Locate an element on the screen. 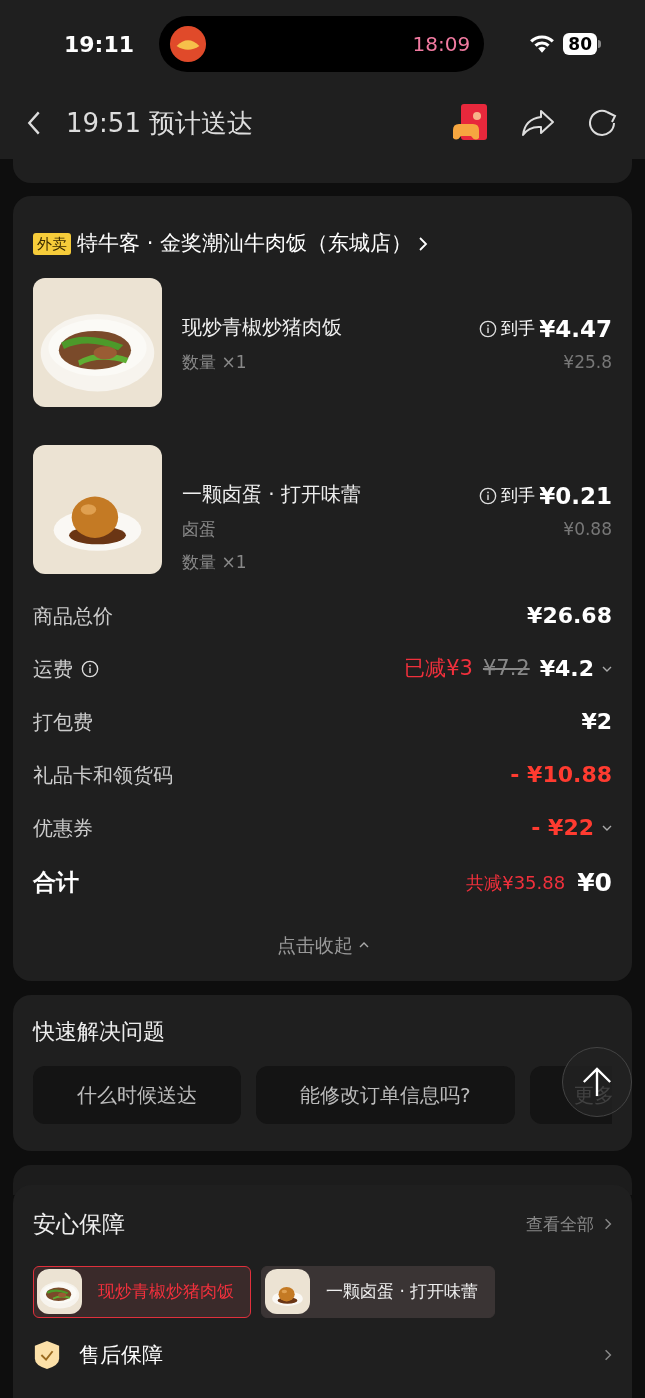 The image size is (645, 1398). fee-label: 打包费 is located at coordinates (63, 722).